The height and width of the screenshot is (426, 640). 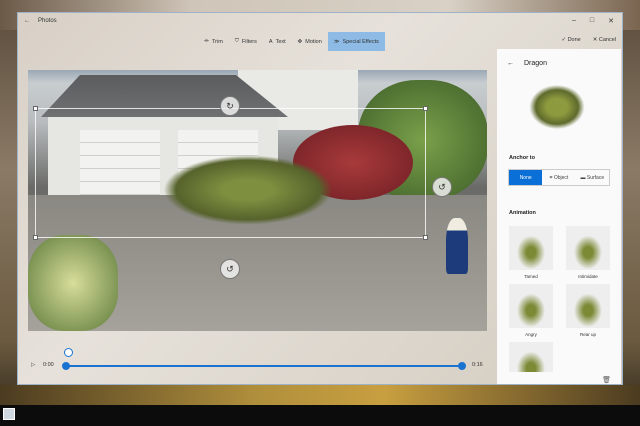 What do you see at coordinates (73, 283) in the screenshot?
I see `bush-image` at bounding box center [73, 283].